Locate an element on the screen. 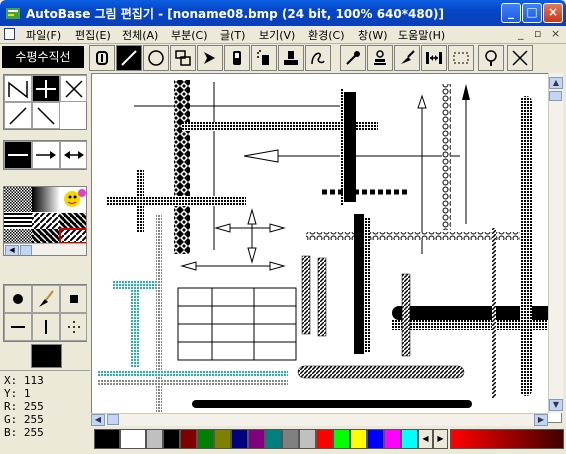 The width and height of the screenshot is (566, 454). eyedropper-tool-button is located at coordinates (353, 58).